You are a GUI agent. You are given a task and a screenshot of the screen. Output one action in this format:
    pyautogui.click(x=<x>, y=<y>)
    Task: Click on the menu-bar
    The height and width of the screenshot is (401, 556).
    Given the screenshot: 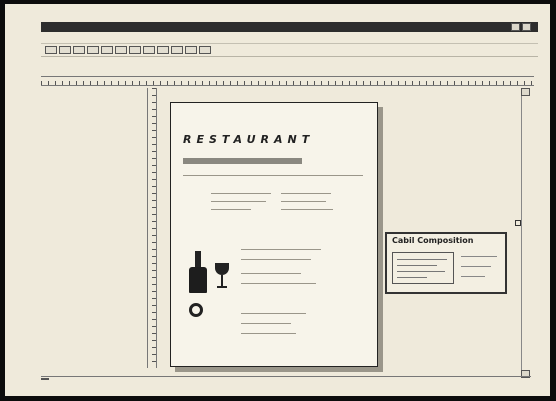 What is the action you would take?
    pyautogui.click(x=289, y=38)
    